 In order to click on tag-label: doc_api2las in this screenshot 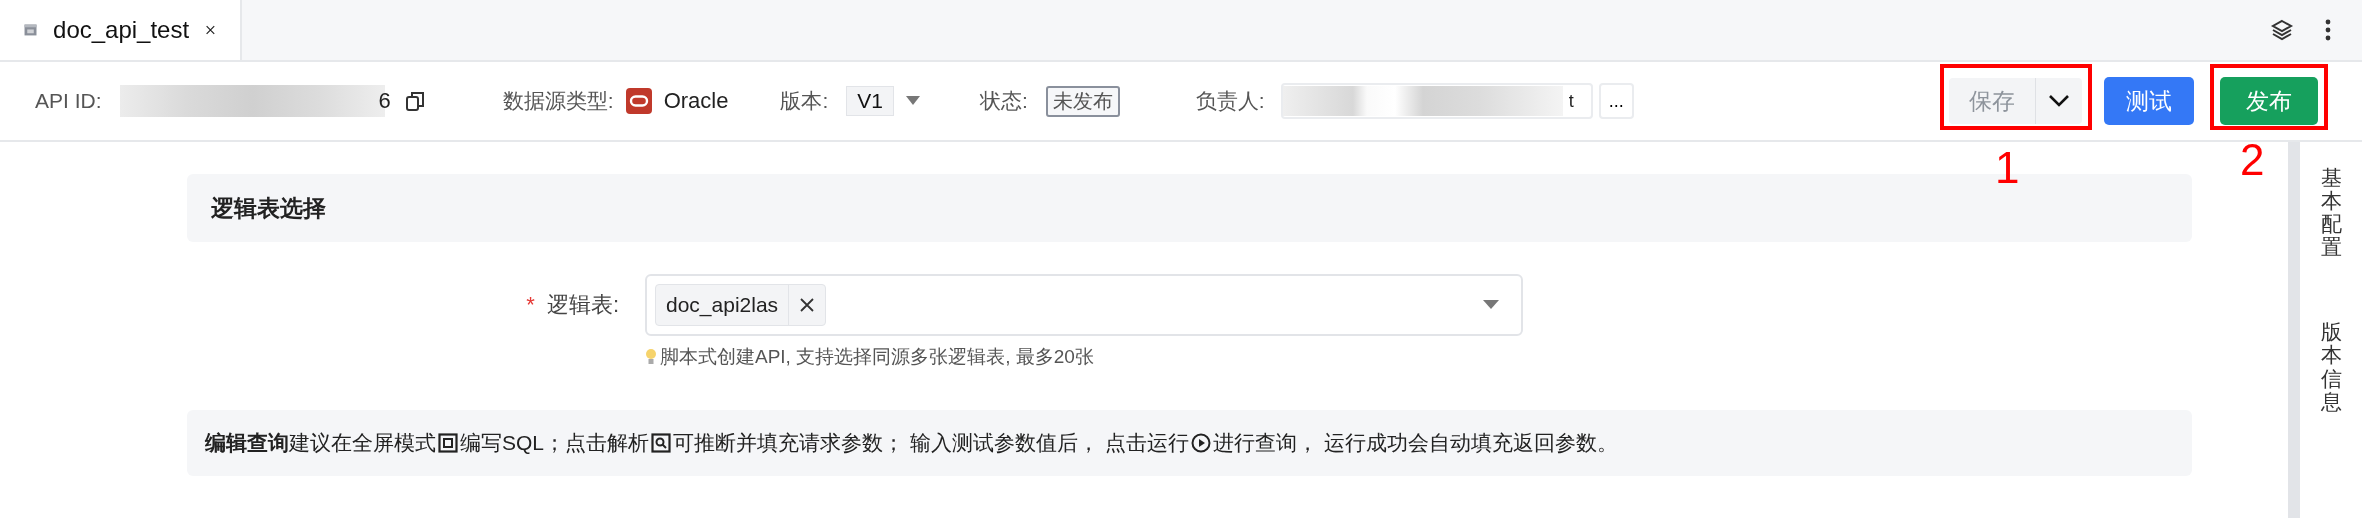, I will do `click(723, 305)`.